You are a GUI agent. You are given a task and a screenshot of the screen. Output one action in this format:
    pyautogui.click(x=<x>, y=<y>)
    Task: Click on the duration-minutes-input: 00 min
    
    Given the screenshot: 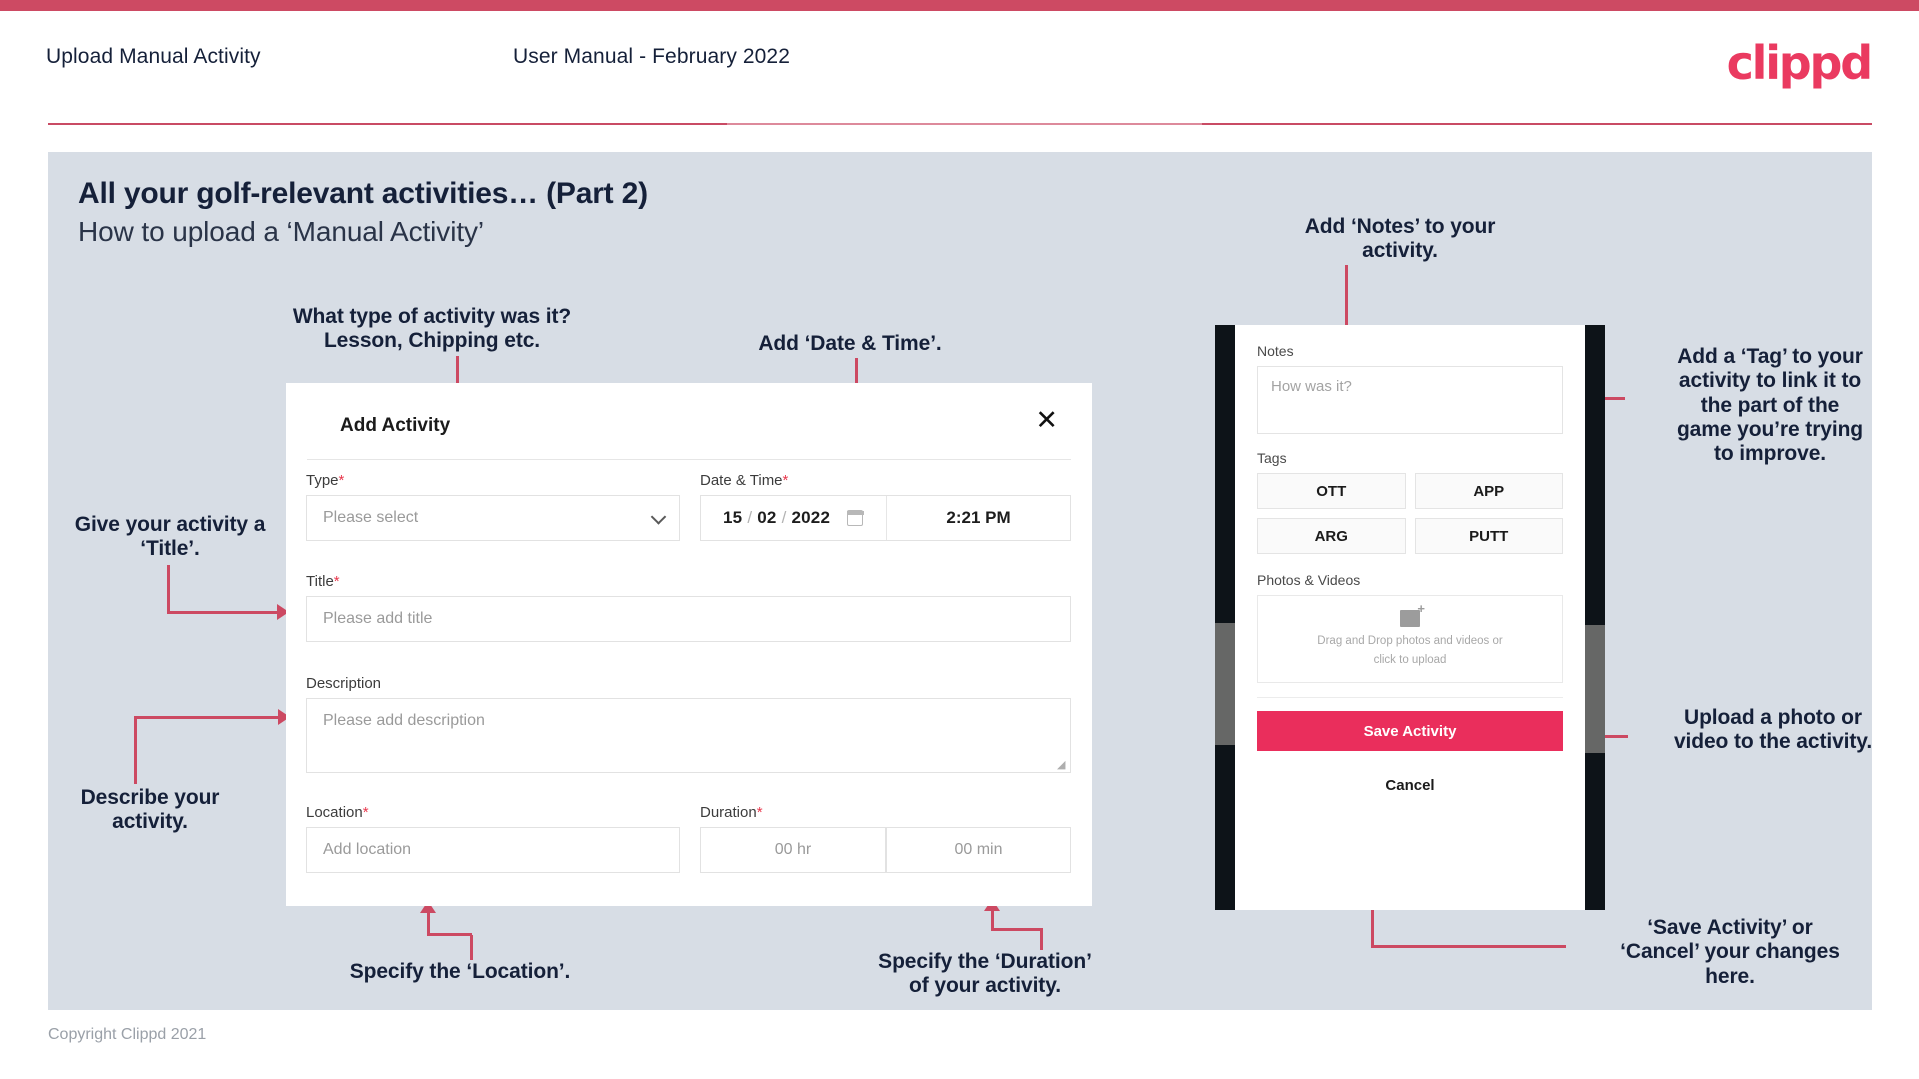 What is the action you would take?
    pyautogui.click(x=978, y=850)
    